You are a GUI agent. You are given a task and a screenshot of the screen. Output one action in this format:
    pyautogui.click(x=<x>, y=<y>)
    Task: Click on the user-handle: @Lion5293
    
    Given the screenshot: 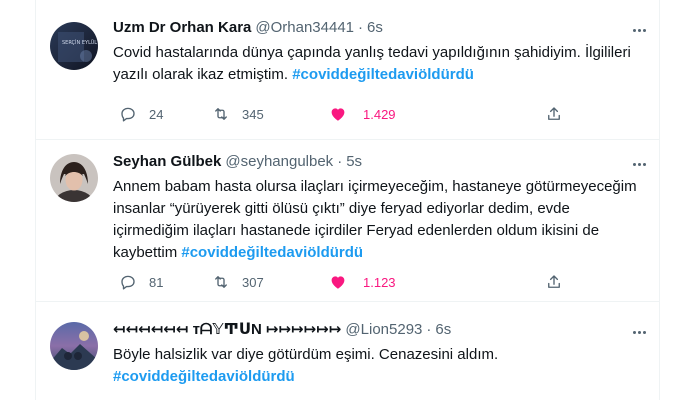 What is the action you would take?
    pyautogui.click(x=383, y=329)
    